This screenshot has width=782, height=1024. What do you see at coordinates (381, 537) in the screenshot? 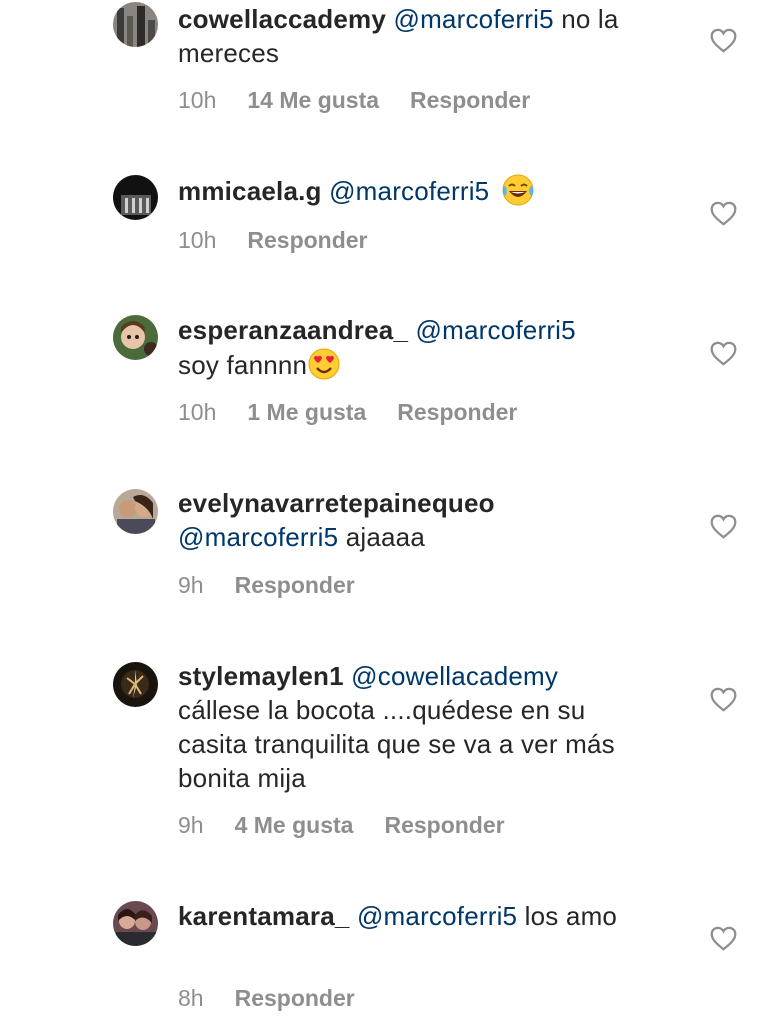
I see `comment-body: ajaaaa` at bounding box center [381, 537].